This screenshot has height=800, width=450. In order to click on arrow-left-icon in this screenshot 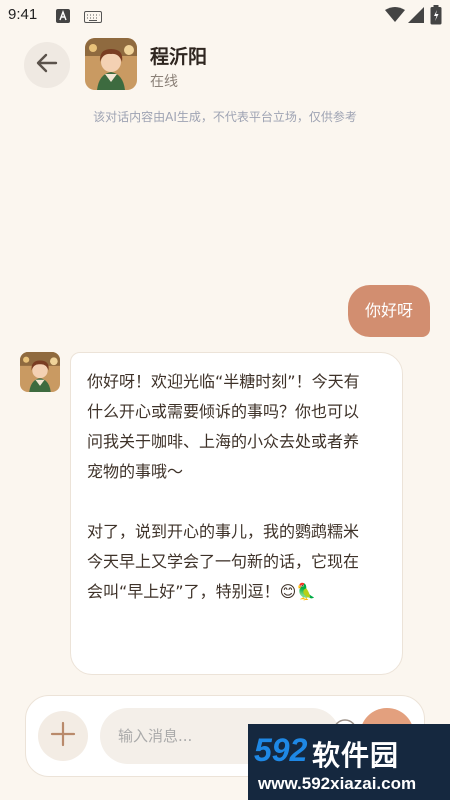, I will do `click(47, 65)`.